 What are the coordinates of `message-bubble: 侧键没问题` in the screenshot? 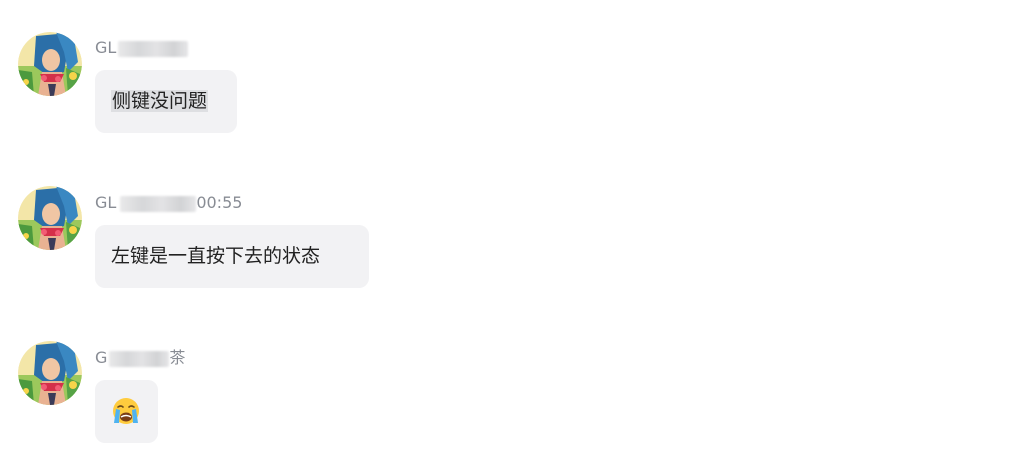 It's located at (166, 101).